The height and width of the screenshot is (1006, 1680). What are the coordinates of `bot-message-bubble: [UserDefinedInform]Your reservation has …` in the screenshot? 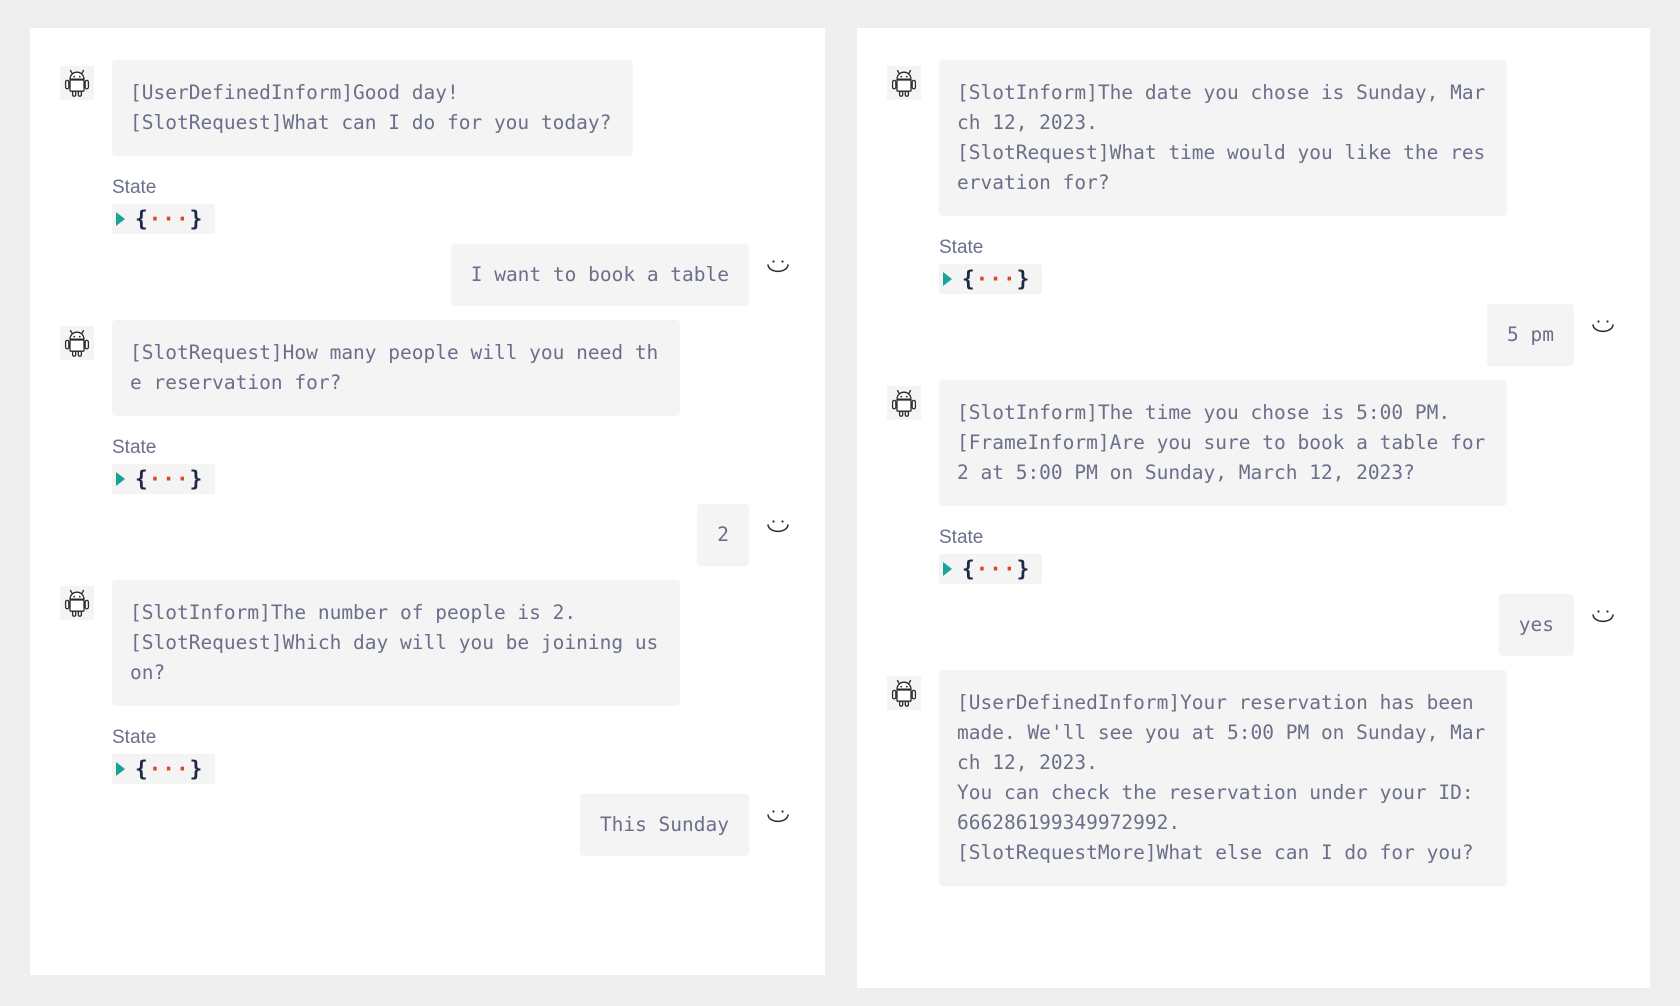 It's located at (1223, 778).